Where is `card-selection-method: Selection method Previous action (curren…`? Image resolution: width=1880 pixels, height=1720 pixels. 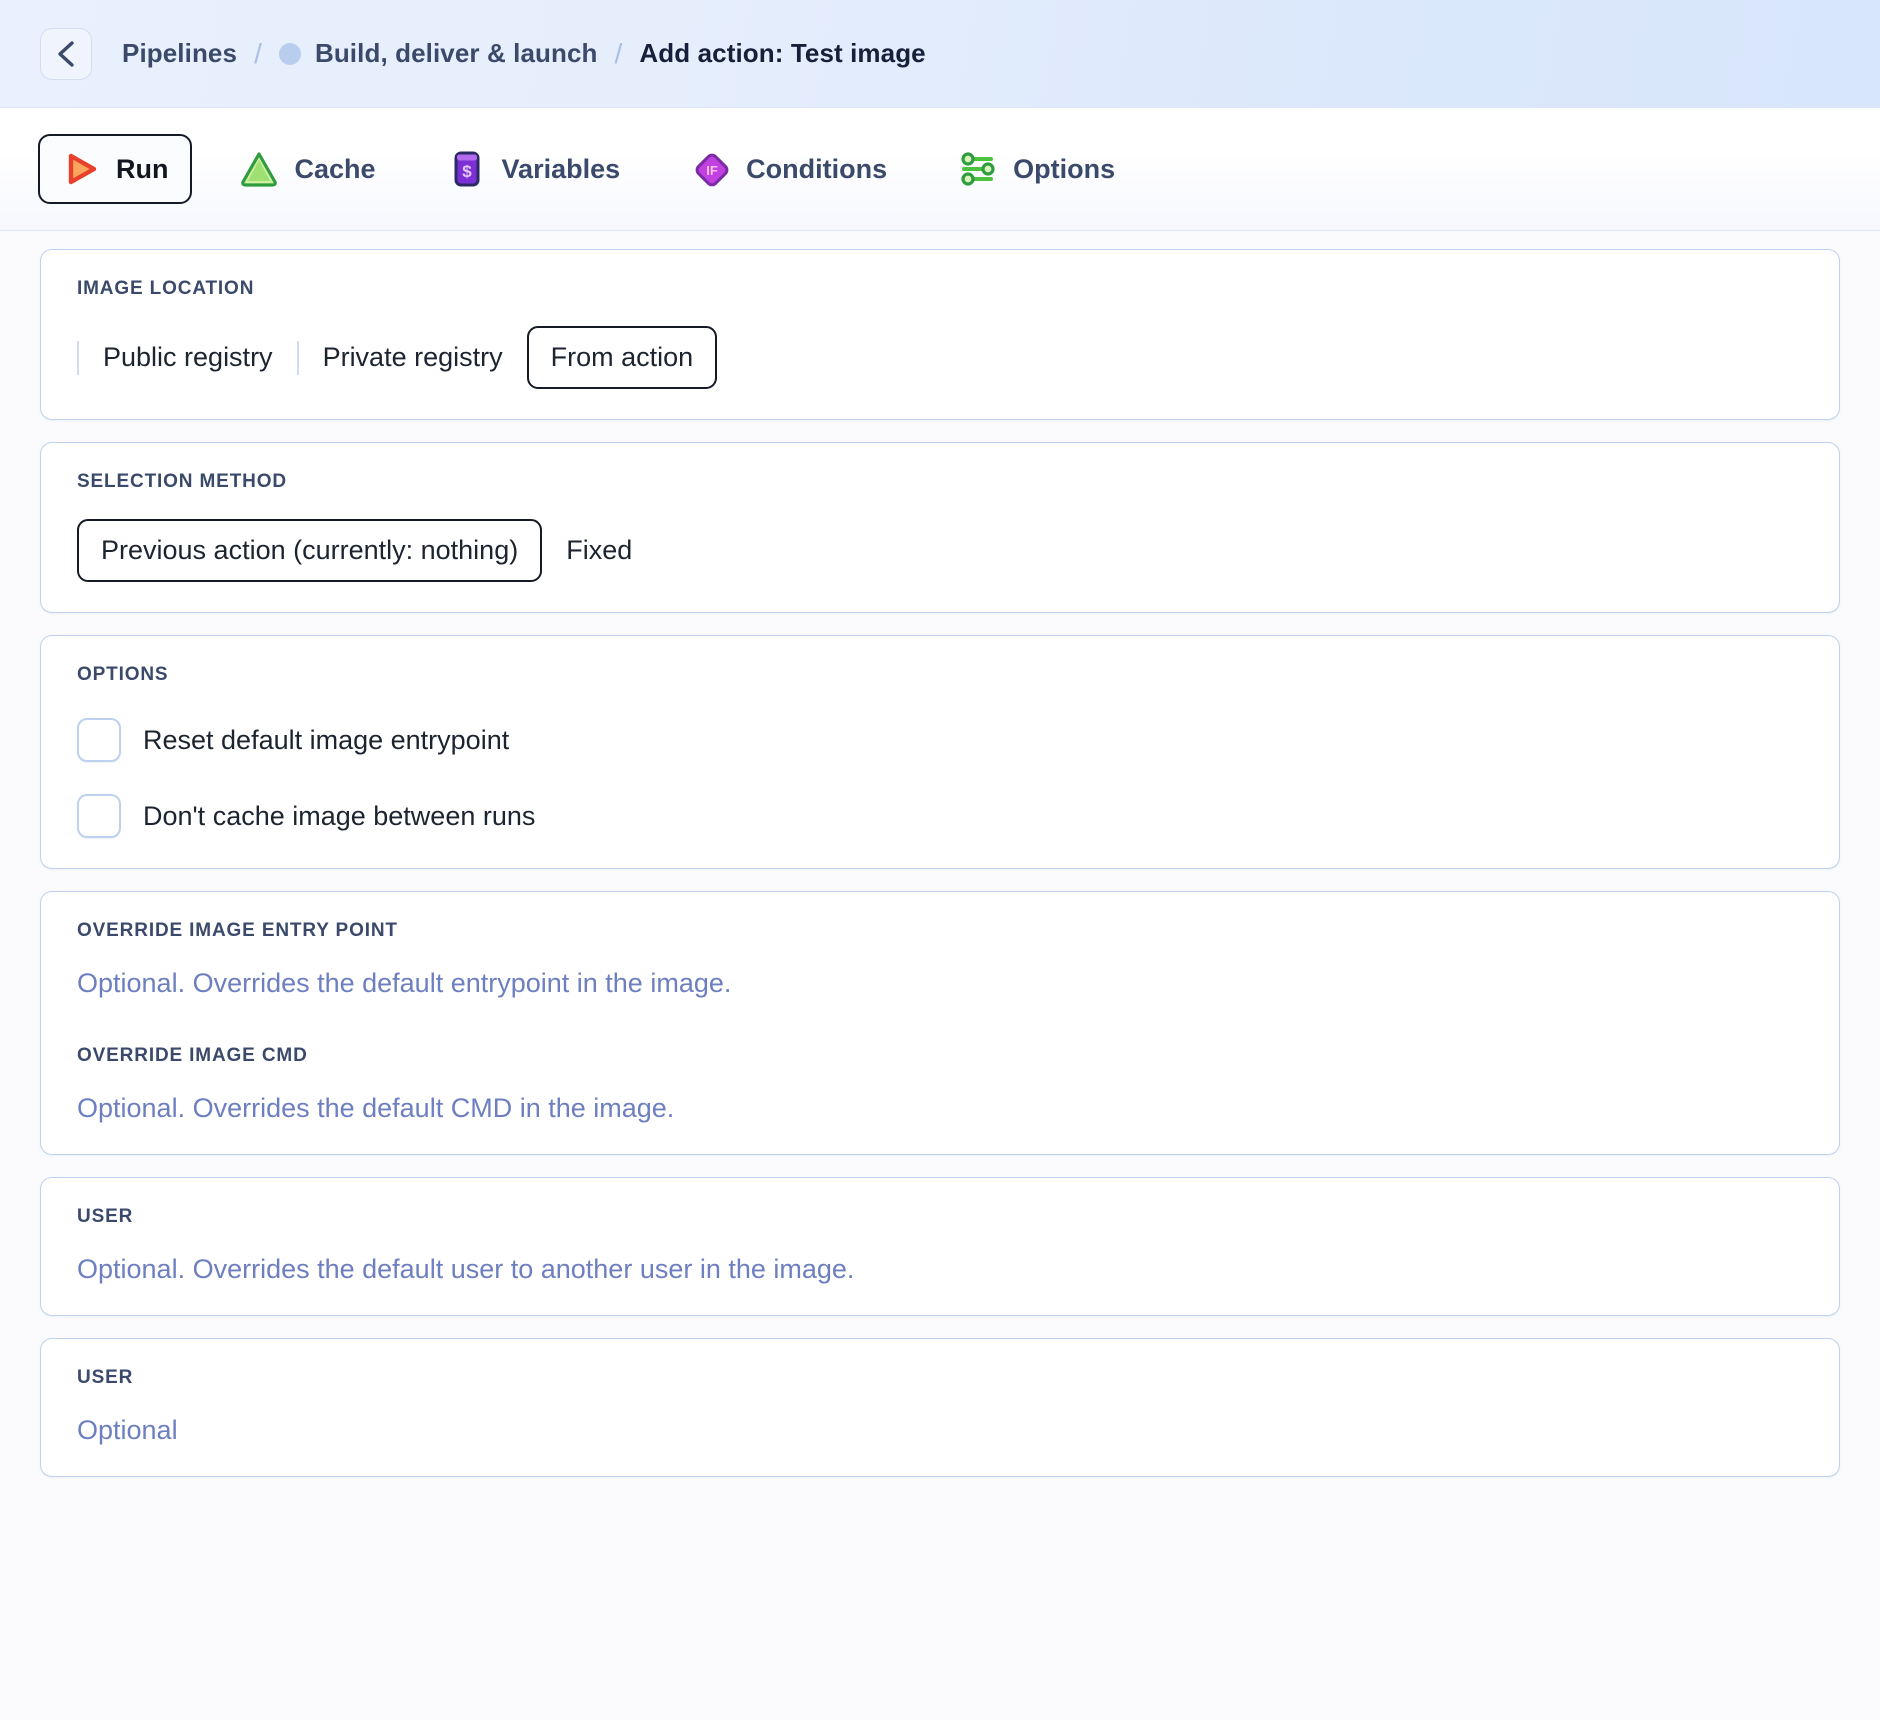 card-selection-method: Selection method Previous action (curren… is located at coordinates (940, 527).